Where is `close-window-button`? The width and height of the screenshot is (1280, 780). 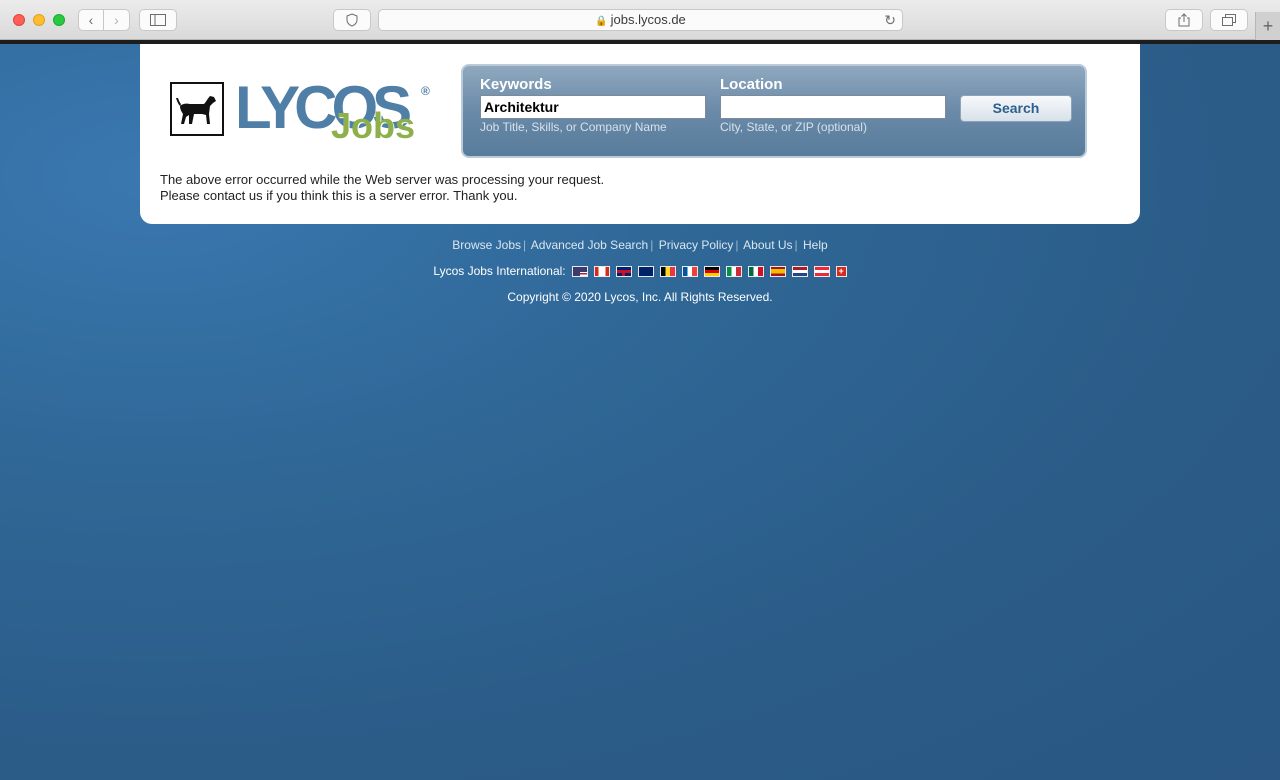
close-window-button is located at coordinates (19, 20).